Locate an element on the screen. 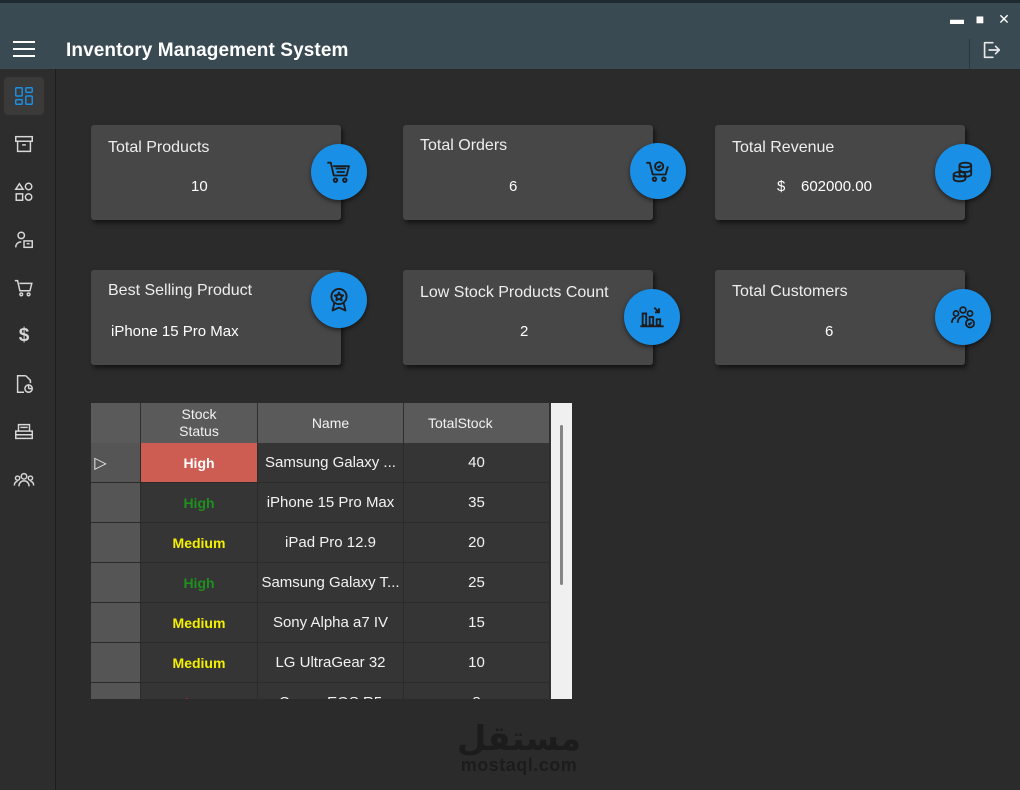 The width and height of the screenshot is (1020, 790). grid-row-header-corner is located at coordinates (116, 423).